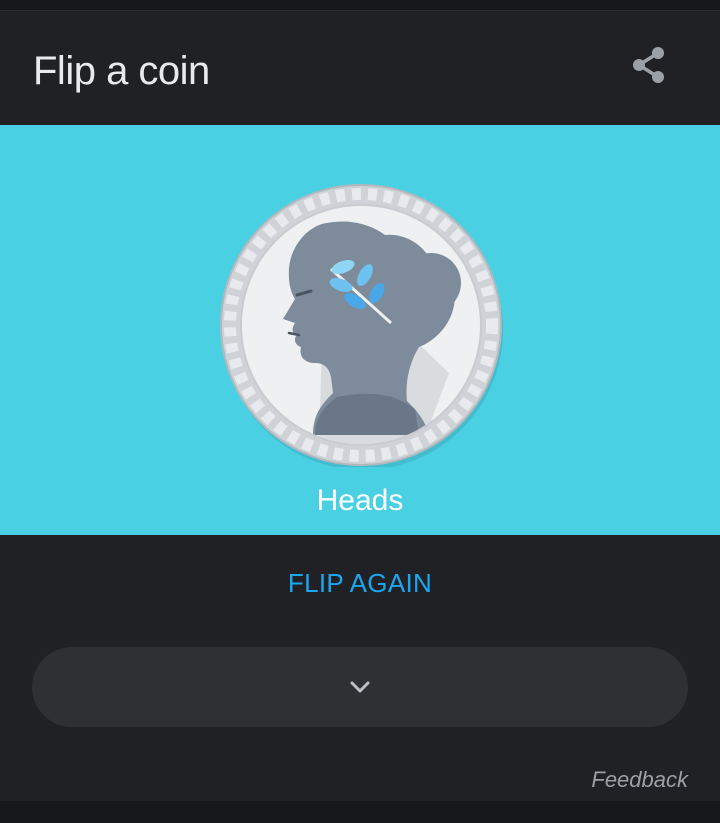 Image resolution: width=720 pixels, height=823 pixels. I want to click on coin, so click(361, 326).